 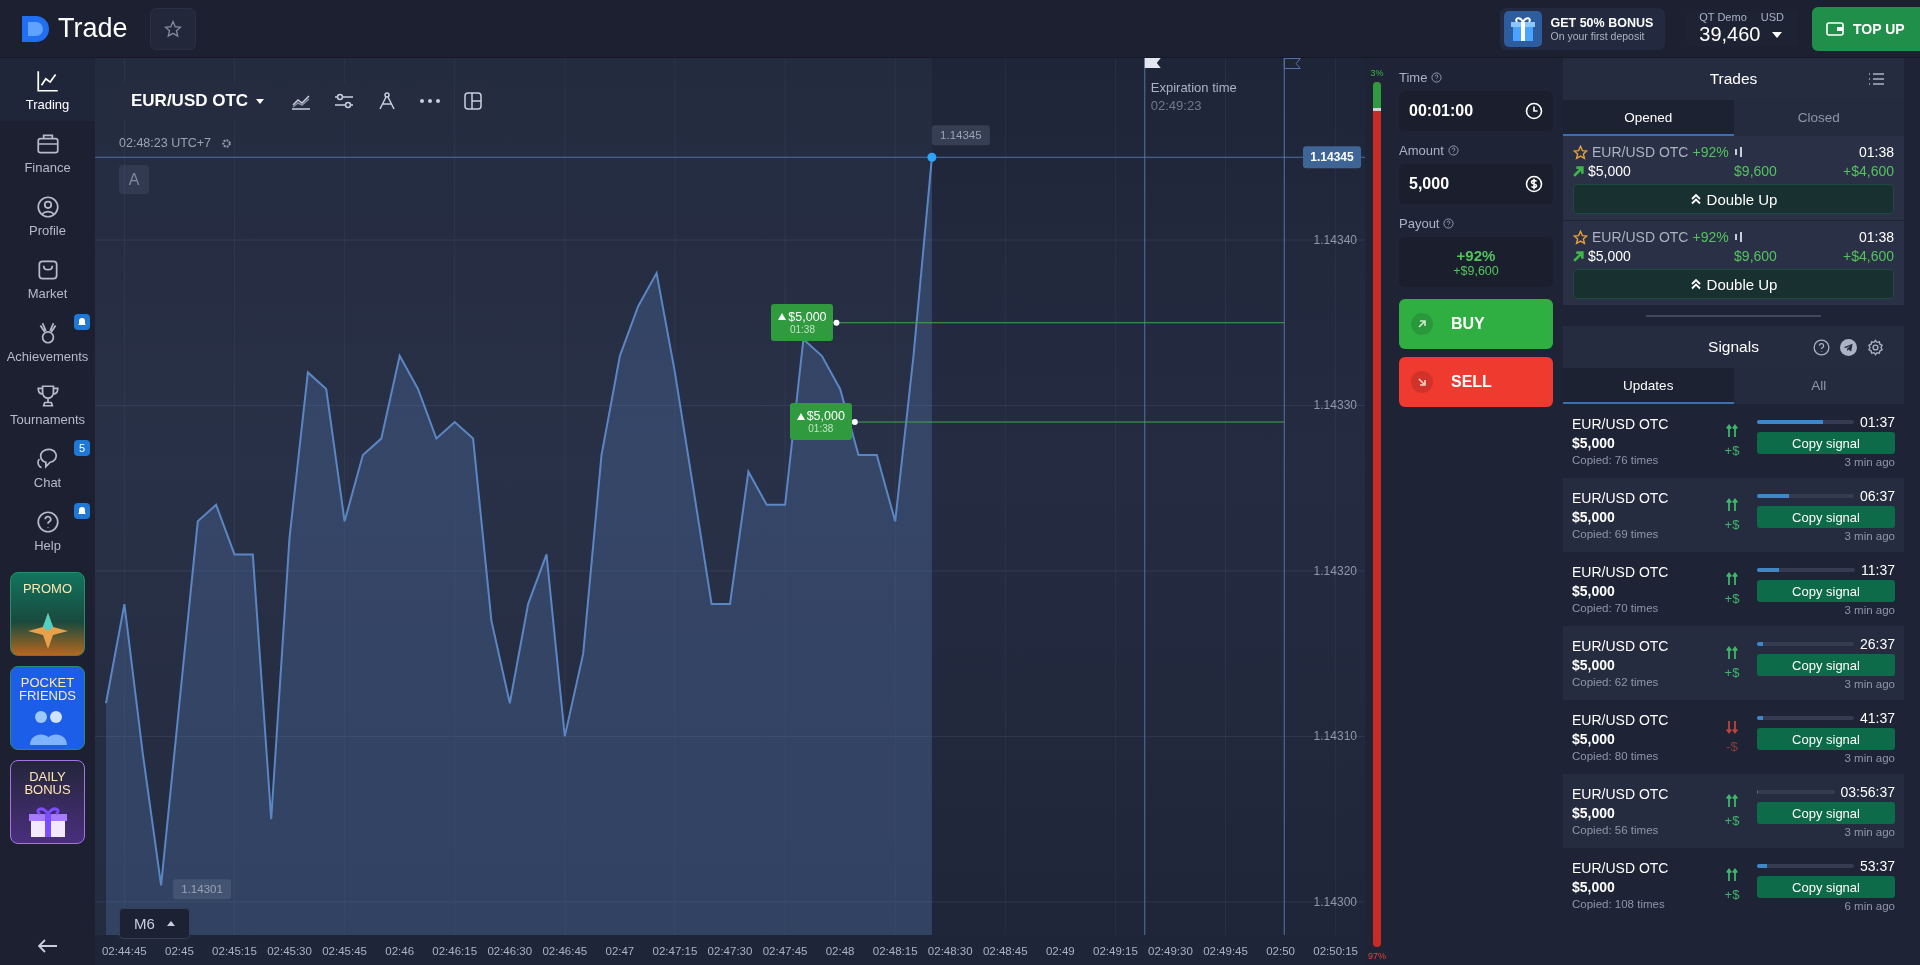 I want to click on account-type: QT Demo, so click(x=1723, y=17).